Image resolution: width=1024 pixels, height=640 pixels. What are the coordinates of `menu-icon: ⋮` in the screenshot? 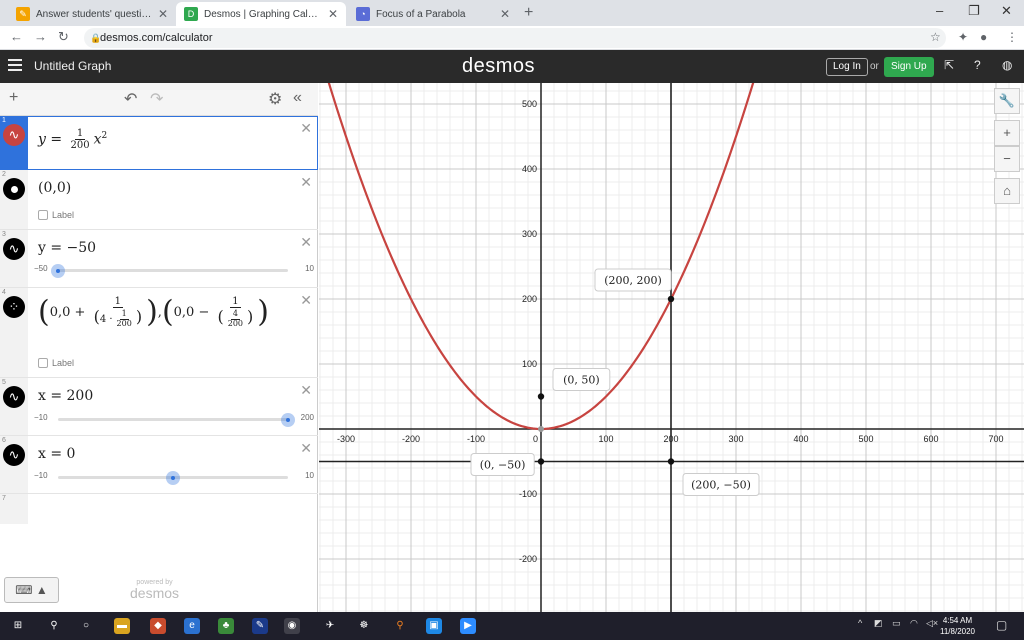 It's located at (1012, 37).